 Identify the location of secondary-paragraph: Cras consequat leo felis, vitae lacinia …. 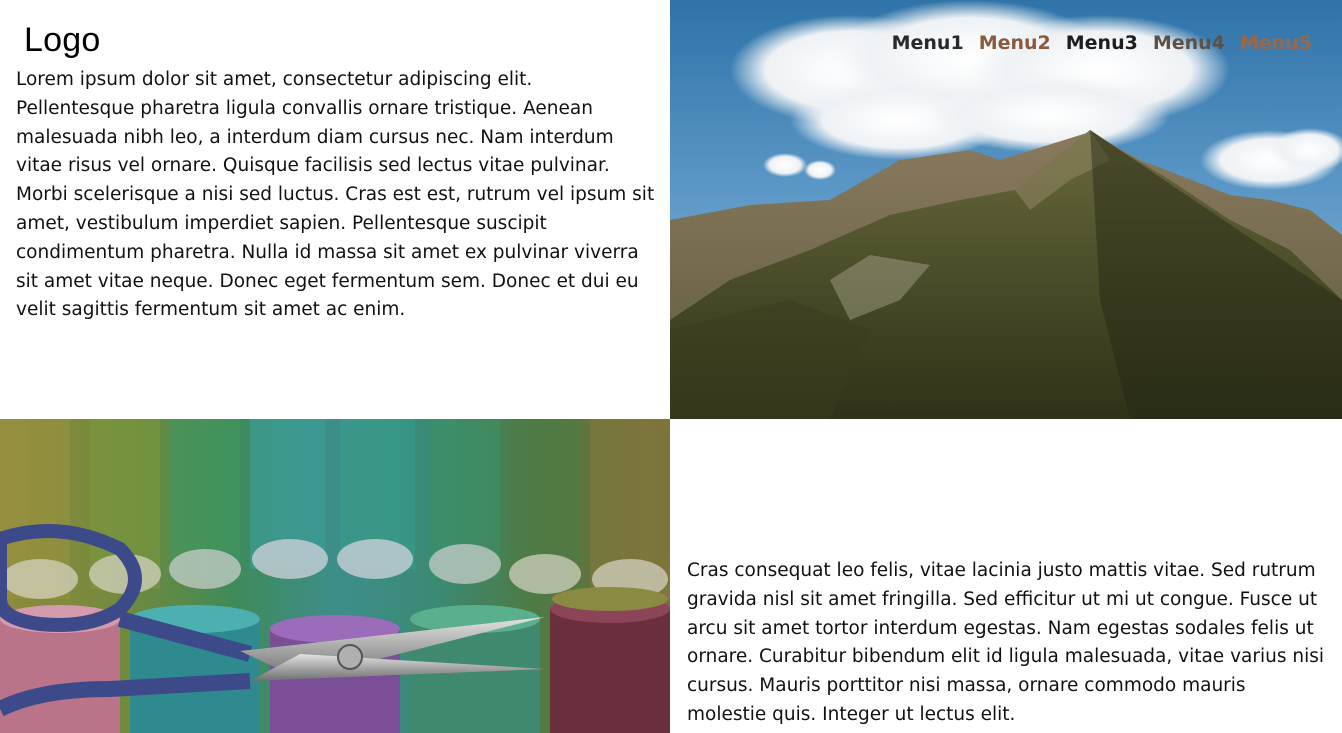
(1005, 642).